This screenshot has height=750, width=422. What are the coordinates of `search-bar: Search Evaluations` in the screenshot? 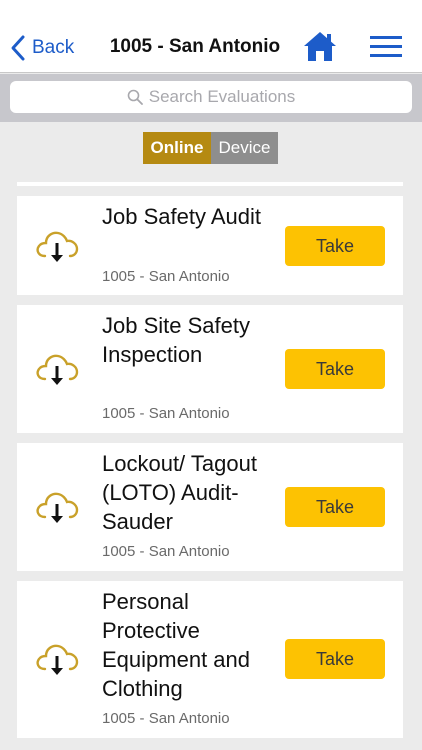 It's located at (211, 98).